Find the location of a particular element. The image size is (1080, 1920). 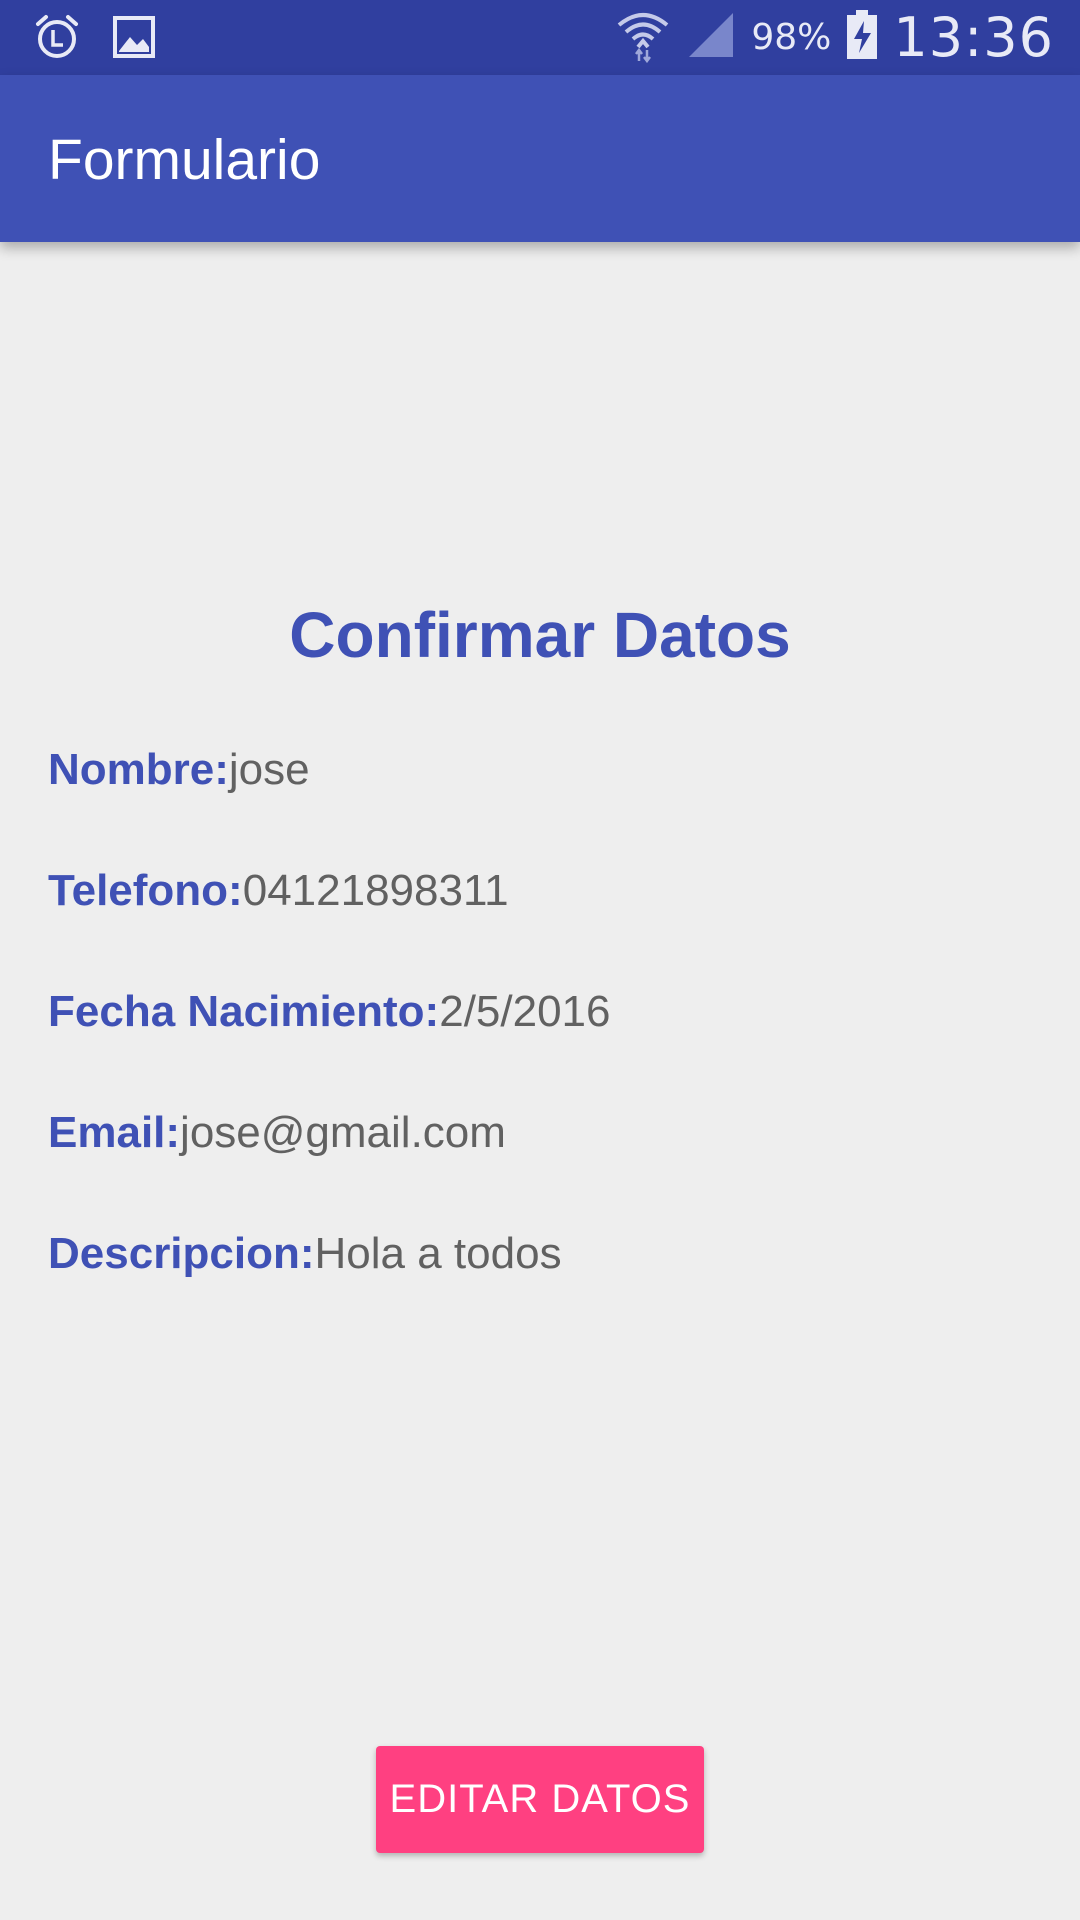

field-row-email: Email:jose@gmail.com is located at coordinates (277, 1133).